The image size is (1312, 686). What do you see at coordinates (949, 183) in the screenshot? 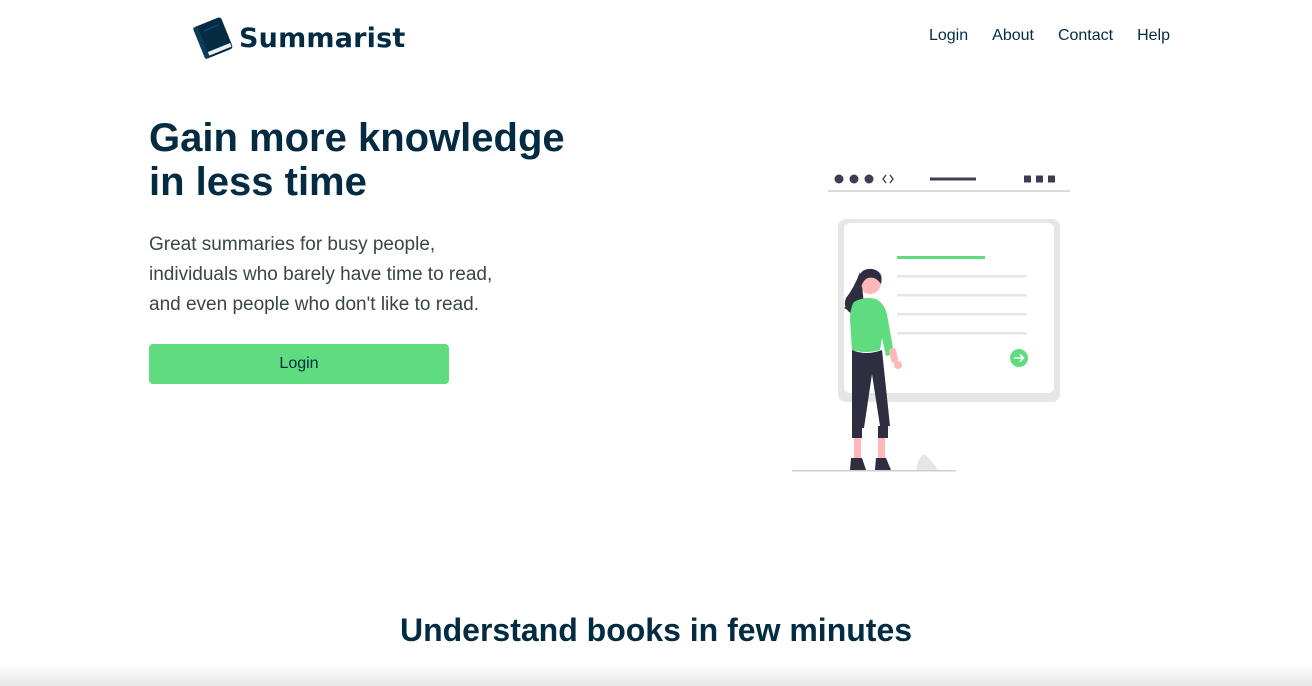
I see `browser-toolbar-graphic` at bounding box center [949, 183].